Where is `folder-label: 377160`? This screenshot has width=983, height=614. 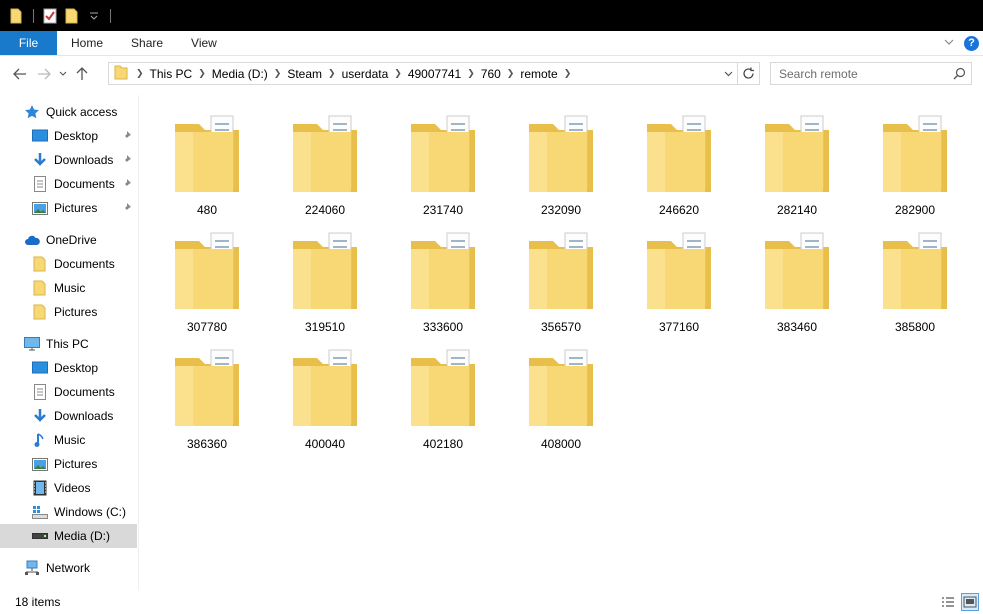 folder-label: 377160 is located at coordinates (679, 327).